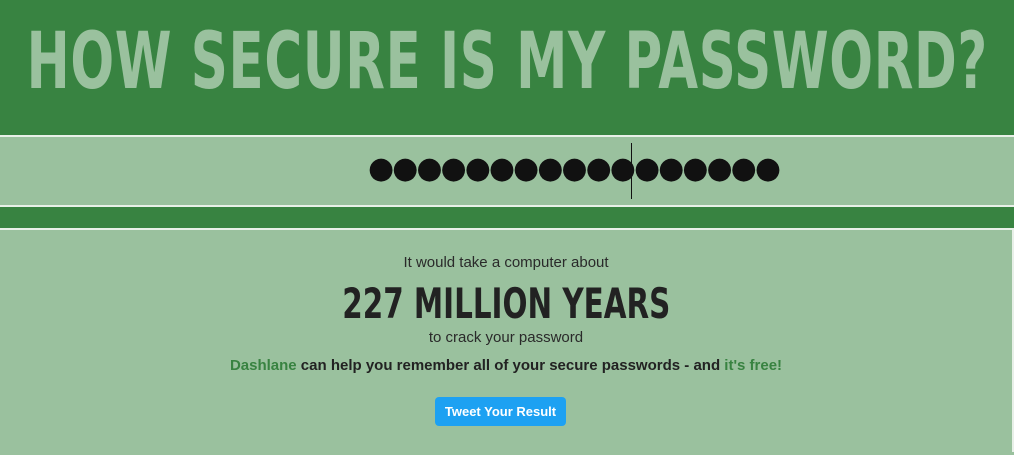 Image resolution: width=1014 pixels, height=455 pixels. What do you see at coordinates (500, 411) in the screenshot?
I see `tweet-result-button: Tweet Your Result` at bounding box center [500, 411].